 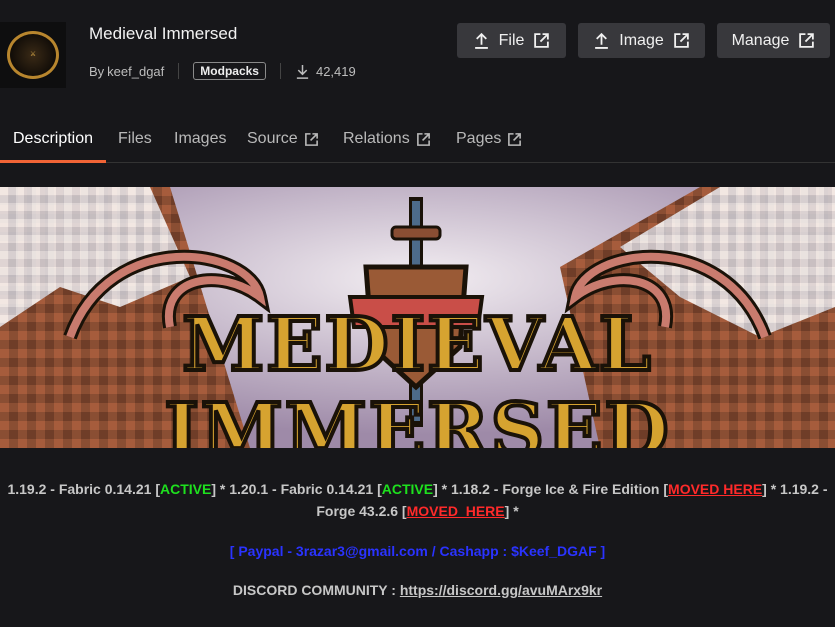 What do you see at coordinates (302, 71) in the screenshot?
I see `download-icon` at bounding box center [302, 71].